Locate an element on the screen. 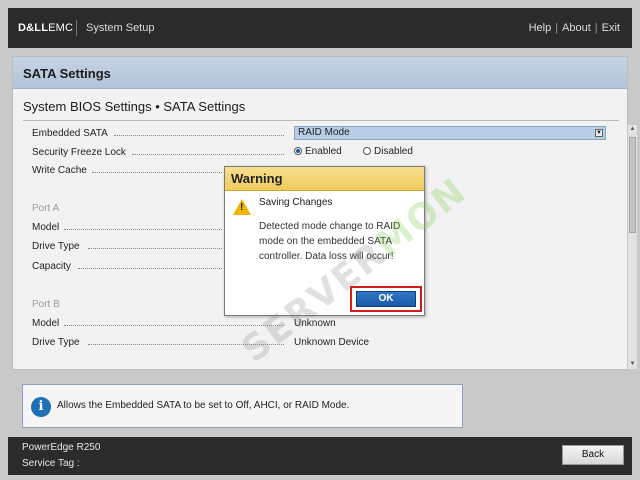 The width and height of the screenshot is (640, 480). top-nav: Help | About | Exit is located at coordinates (574, 28).